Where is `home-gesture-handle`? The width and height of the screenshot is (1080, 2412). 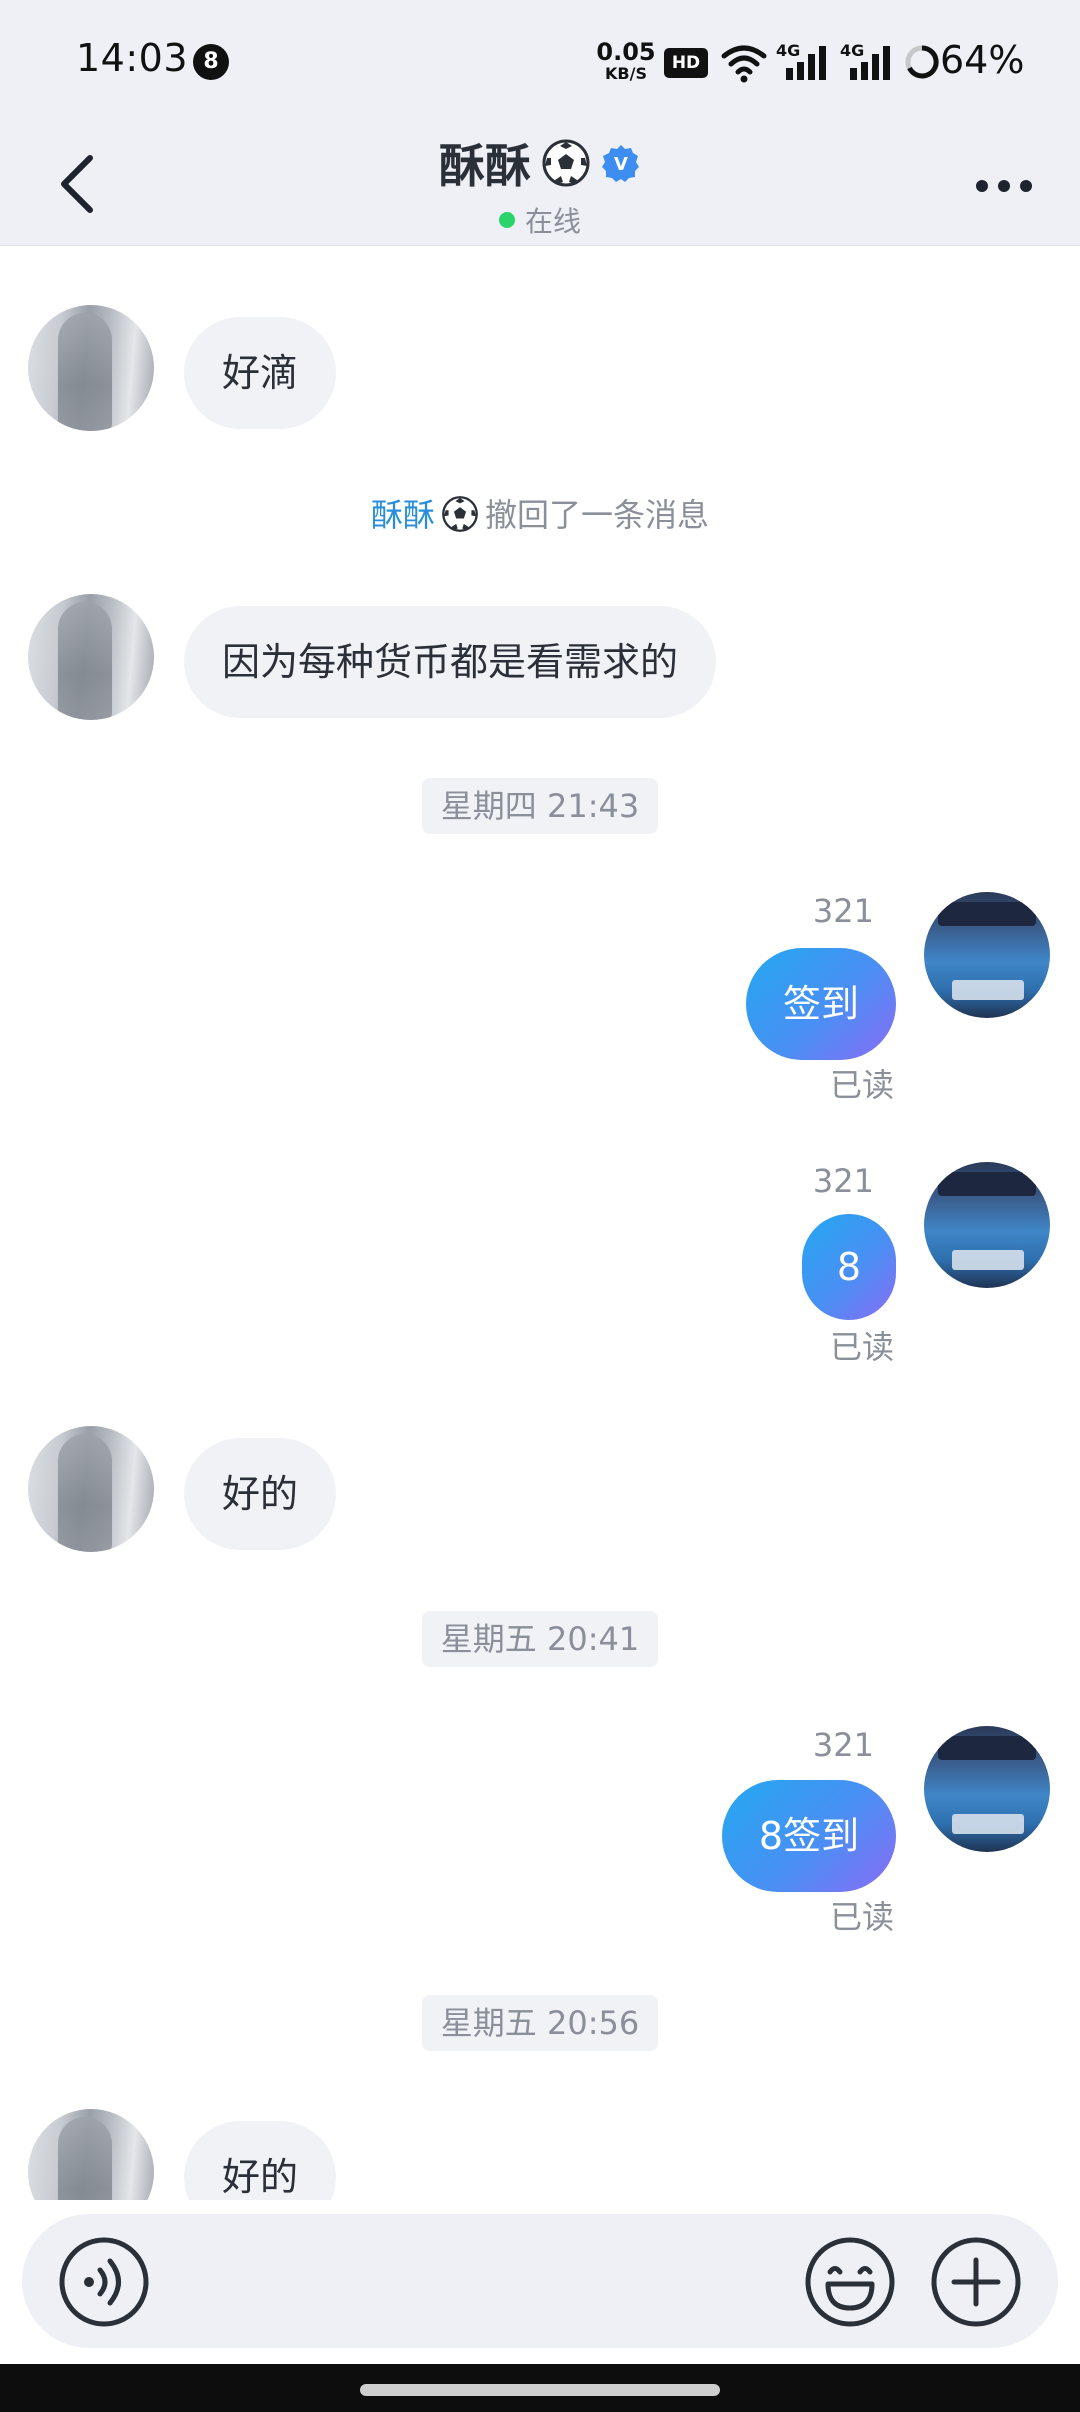
home-gesture-handle is located at coordinates (540, 2390).